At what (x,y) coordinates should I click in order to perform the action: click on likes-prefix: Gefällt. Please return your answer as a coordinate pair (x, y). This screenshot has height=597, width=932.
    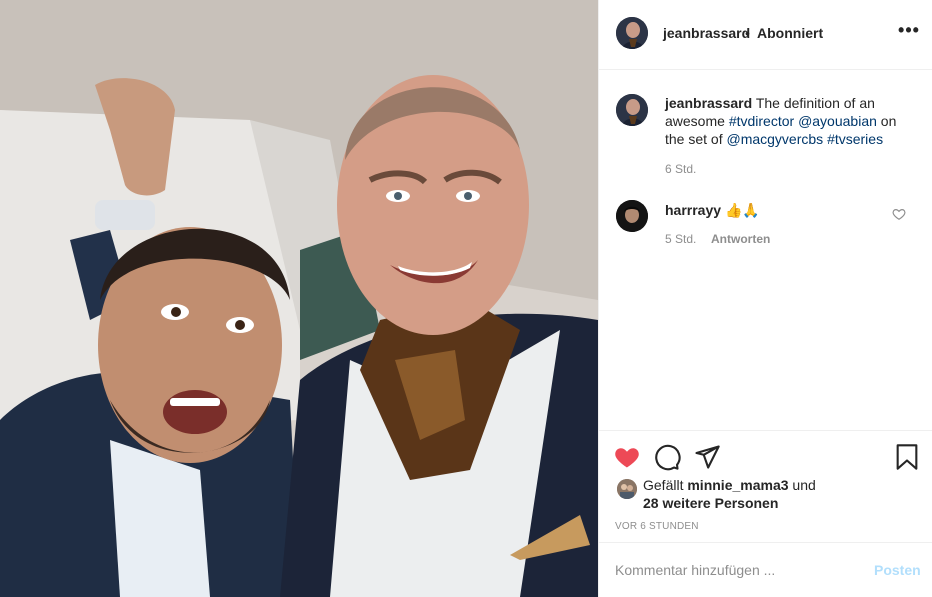
    Looking at the image, I should click on (663, 485).